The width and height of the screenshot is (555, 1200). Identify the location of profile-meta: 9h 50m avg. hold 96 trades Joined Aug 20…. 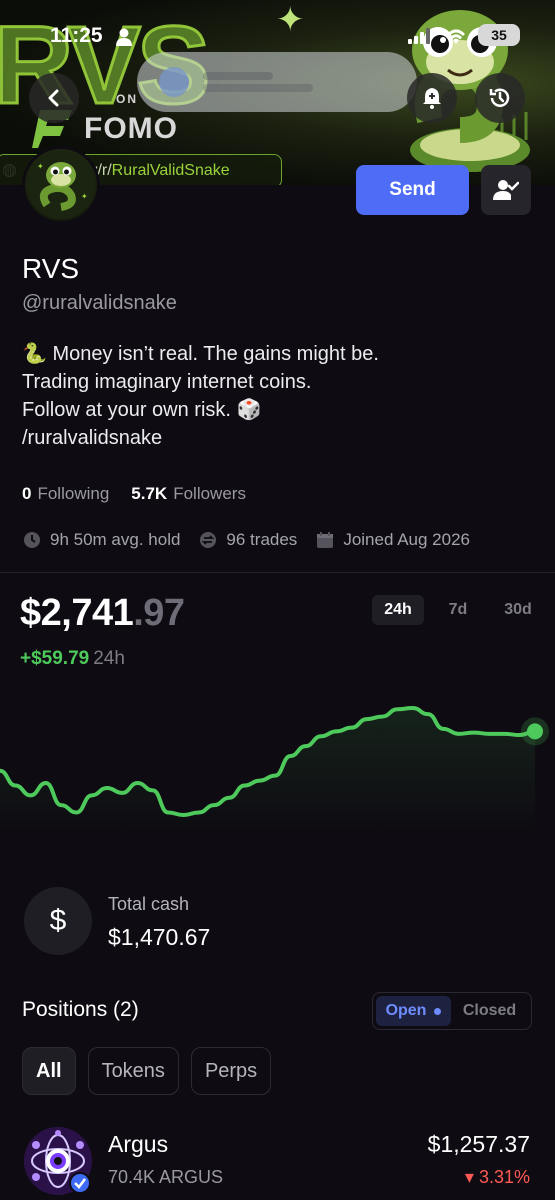
(246, 540).